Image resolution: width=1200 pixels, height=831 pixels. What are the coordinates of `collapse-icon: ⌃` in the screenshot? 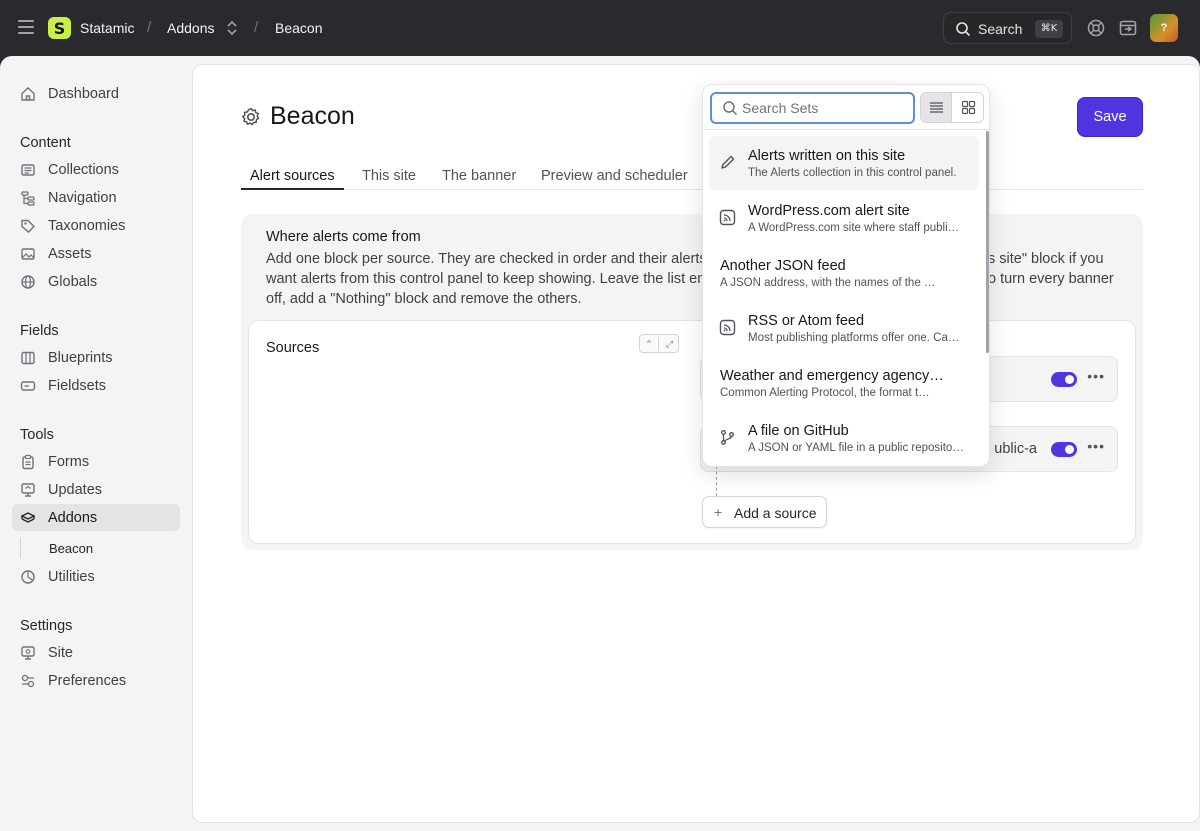 It's located at (649, 344).